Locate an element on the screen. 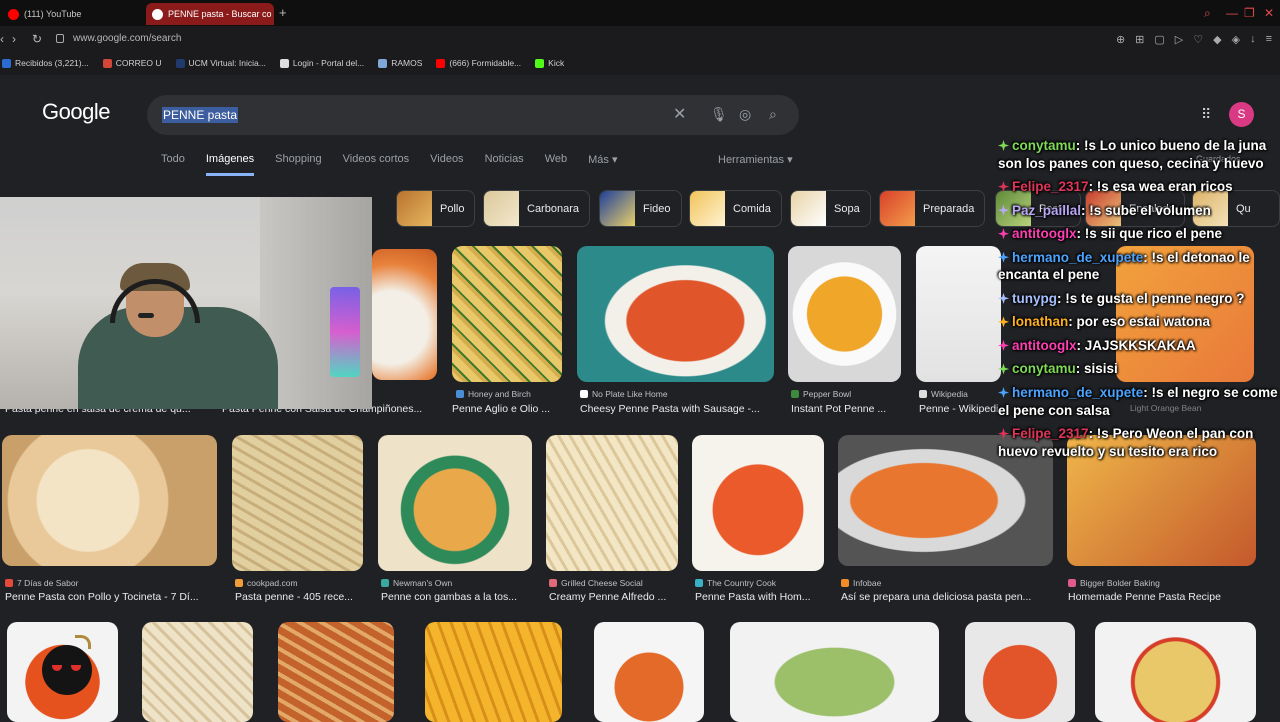  search-tabs-icon: ⌕ is located at coordinates (1207, 13).